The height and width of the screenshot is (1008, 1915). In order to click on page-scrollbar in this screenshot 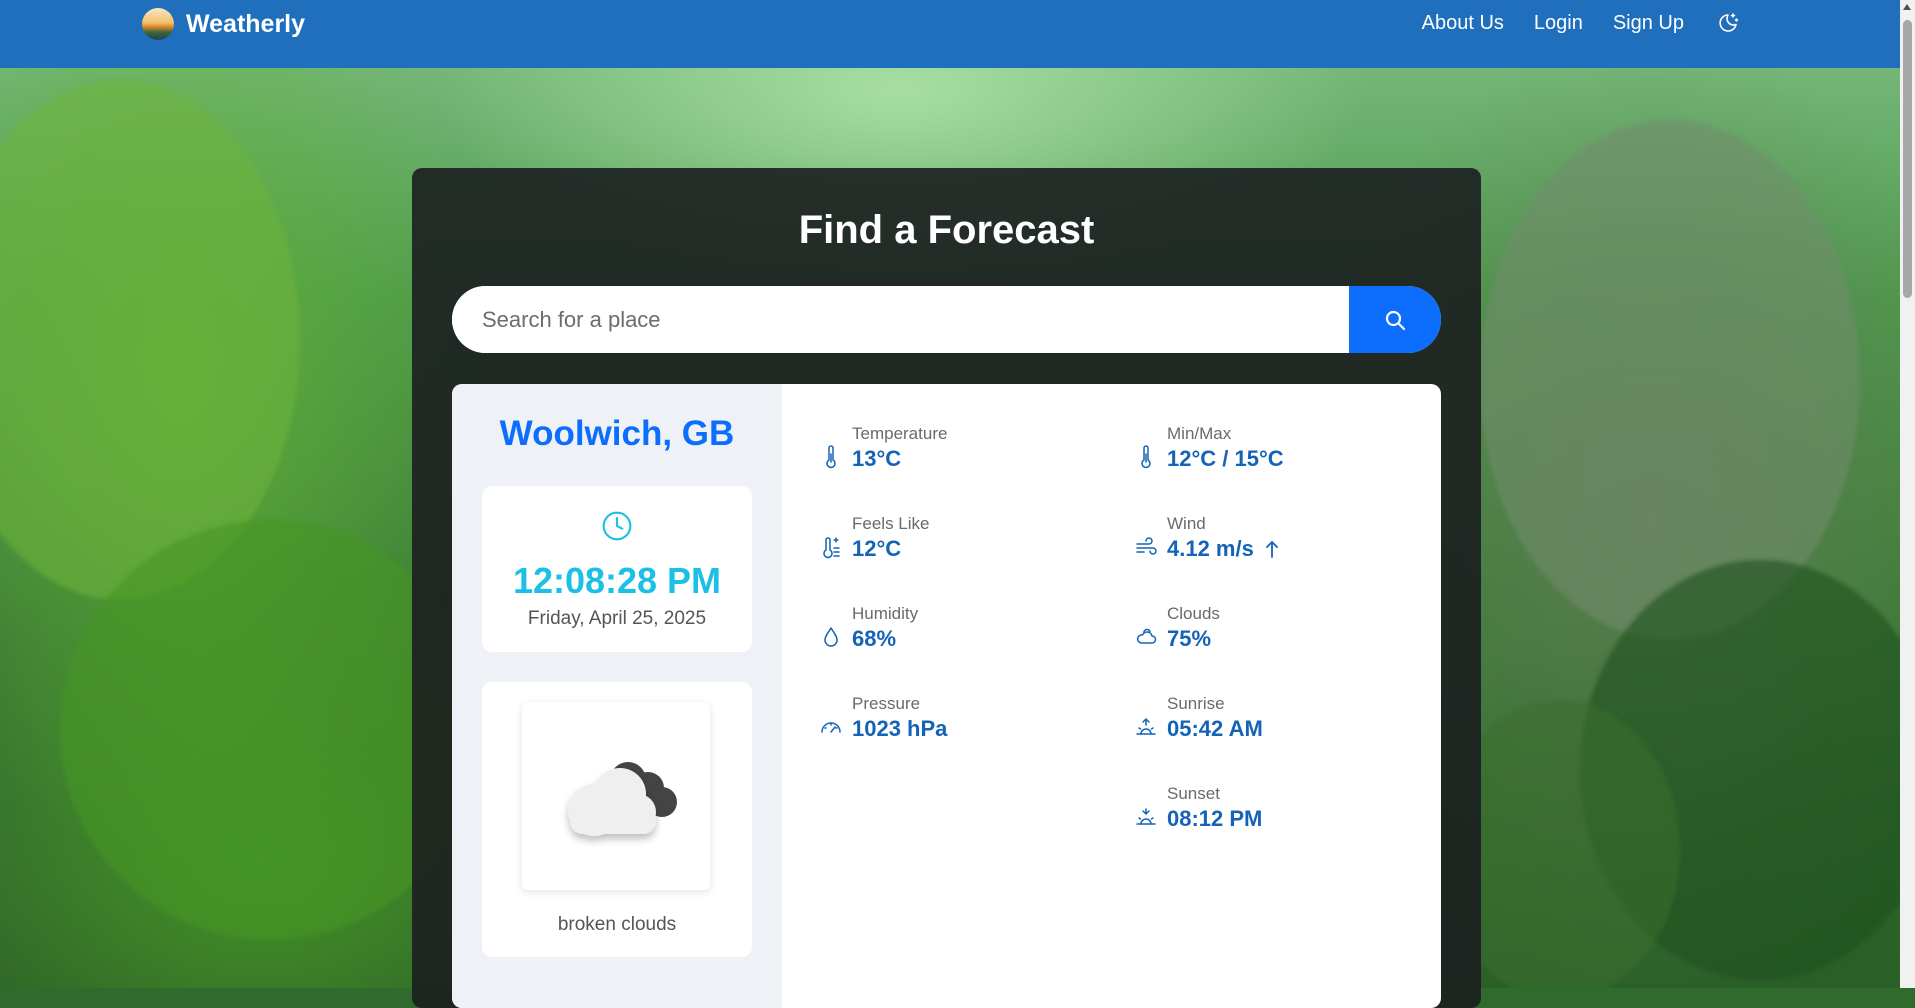, I will do `click(1907, 494)`.